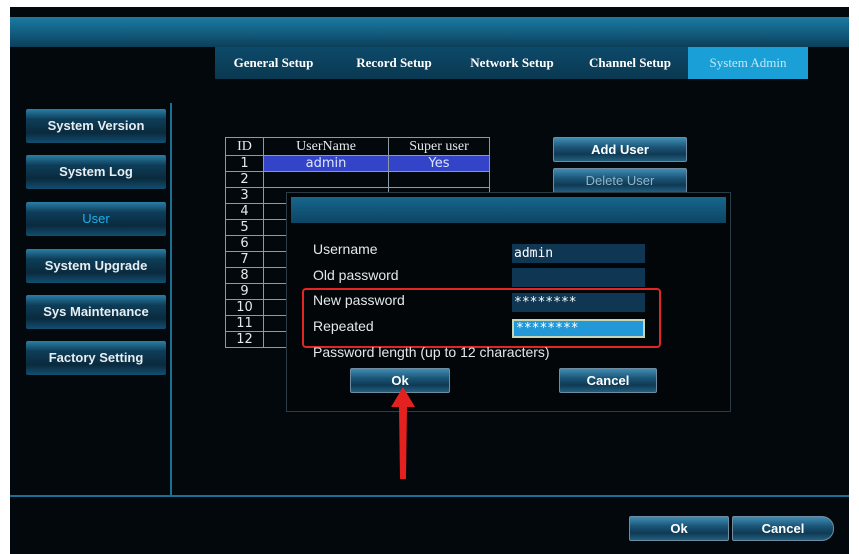  Describe the element at coordinates (244, 227) in the screenshot. I see `cell-id: 5` at that location.